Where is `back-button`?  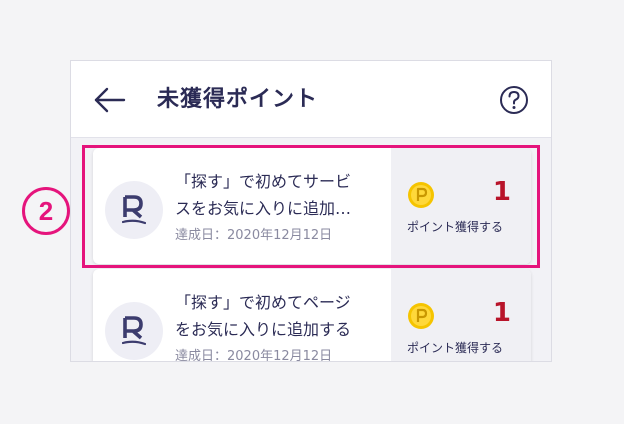
back-button is located at coordinates (110, 100).